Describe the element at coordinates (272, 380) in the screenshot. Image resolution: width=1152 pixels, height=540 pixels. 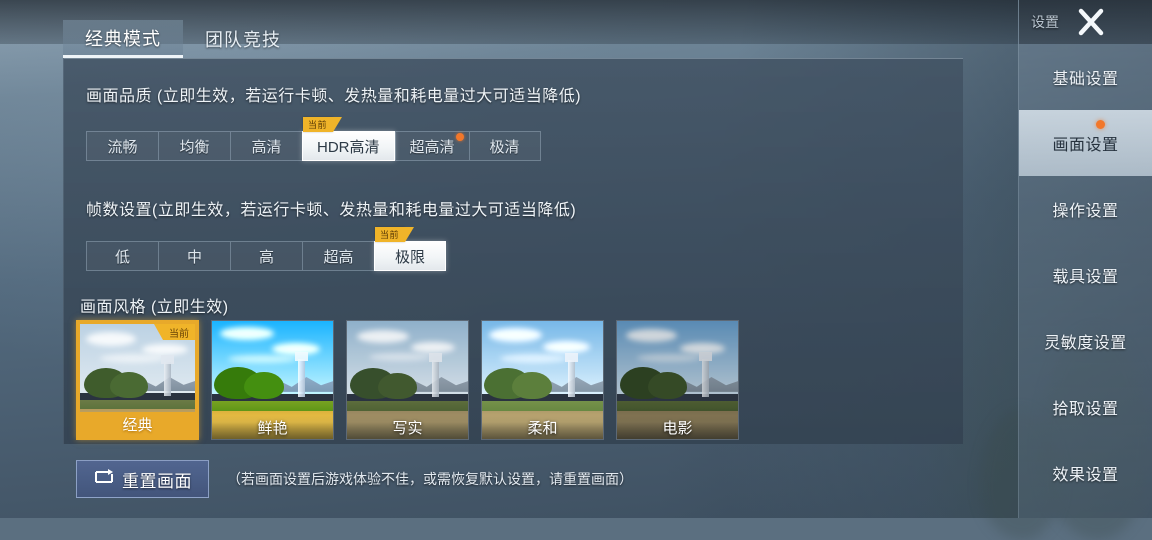
I see `style-thumb-vivid: 鲜艳` at that location.